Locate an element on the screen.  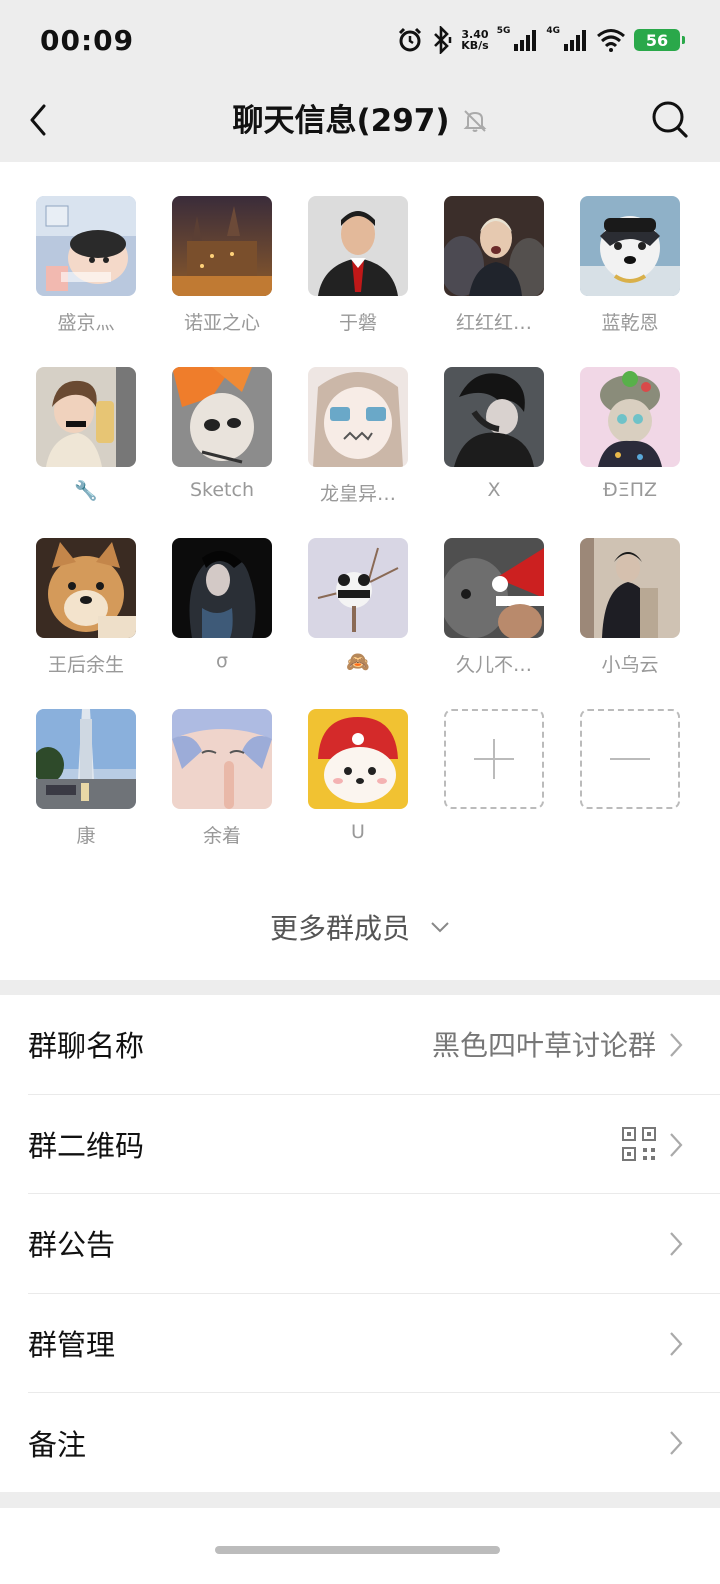
status-icons: 3.40 KB/s 5G 4G 56 is located at coordinates (541, 40).